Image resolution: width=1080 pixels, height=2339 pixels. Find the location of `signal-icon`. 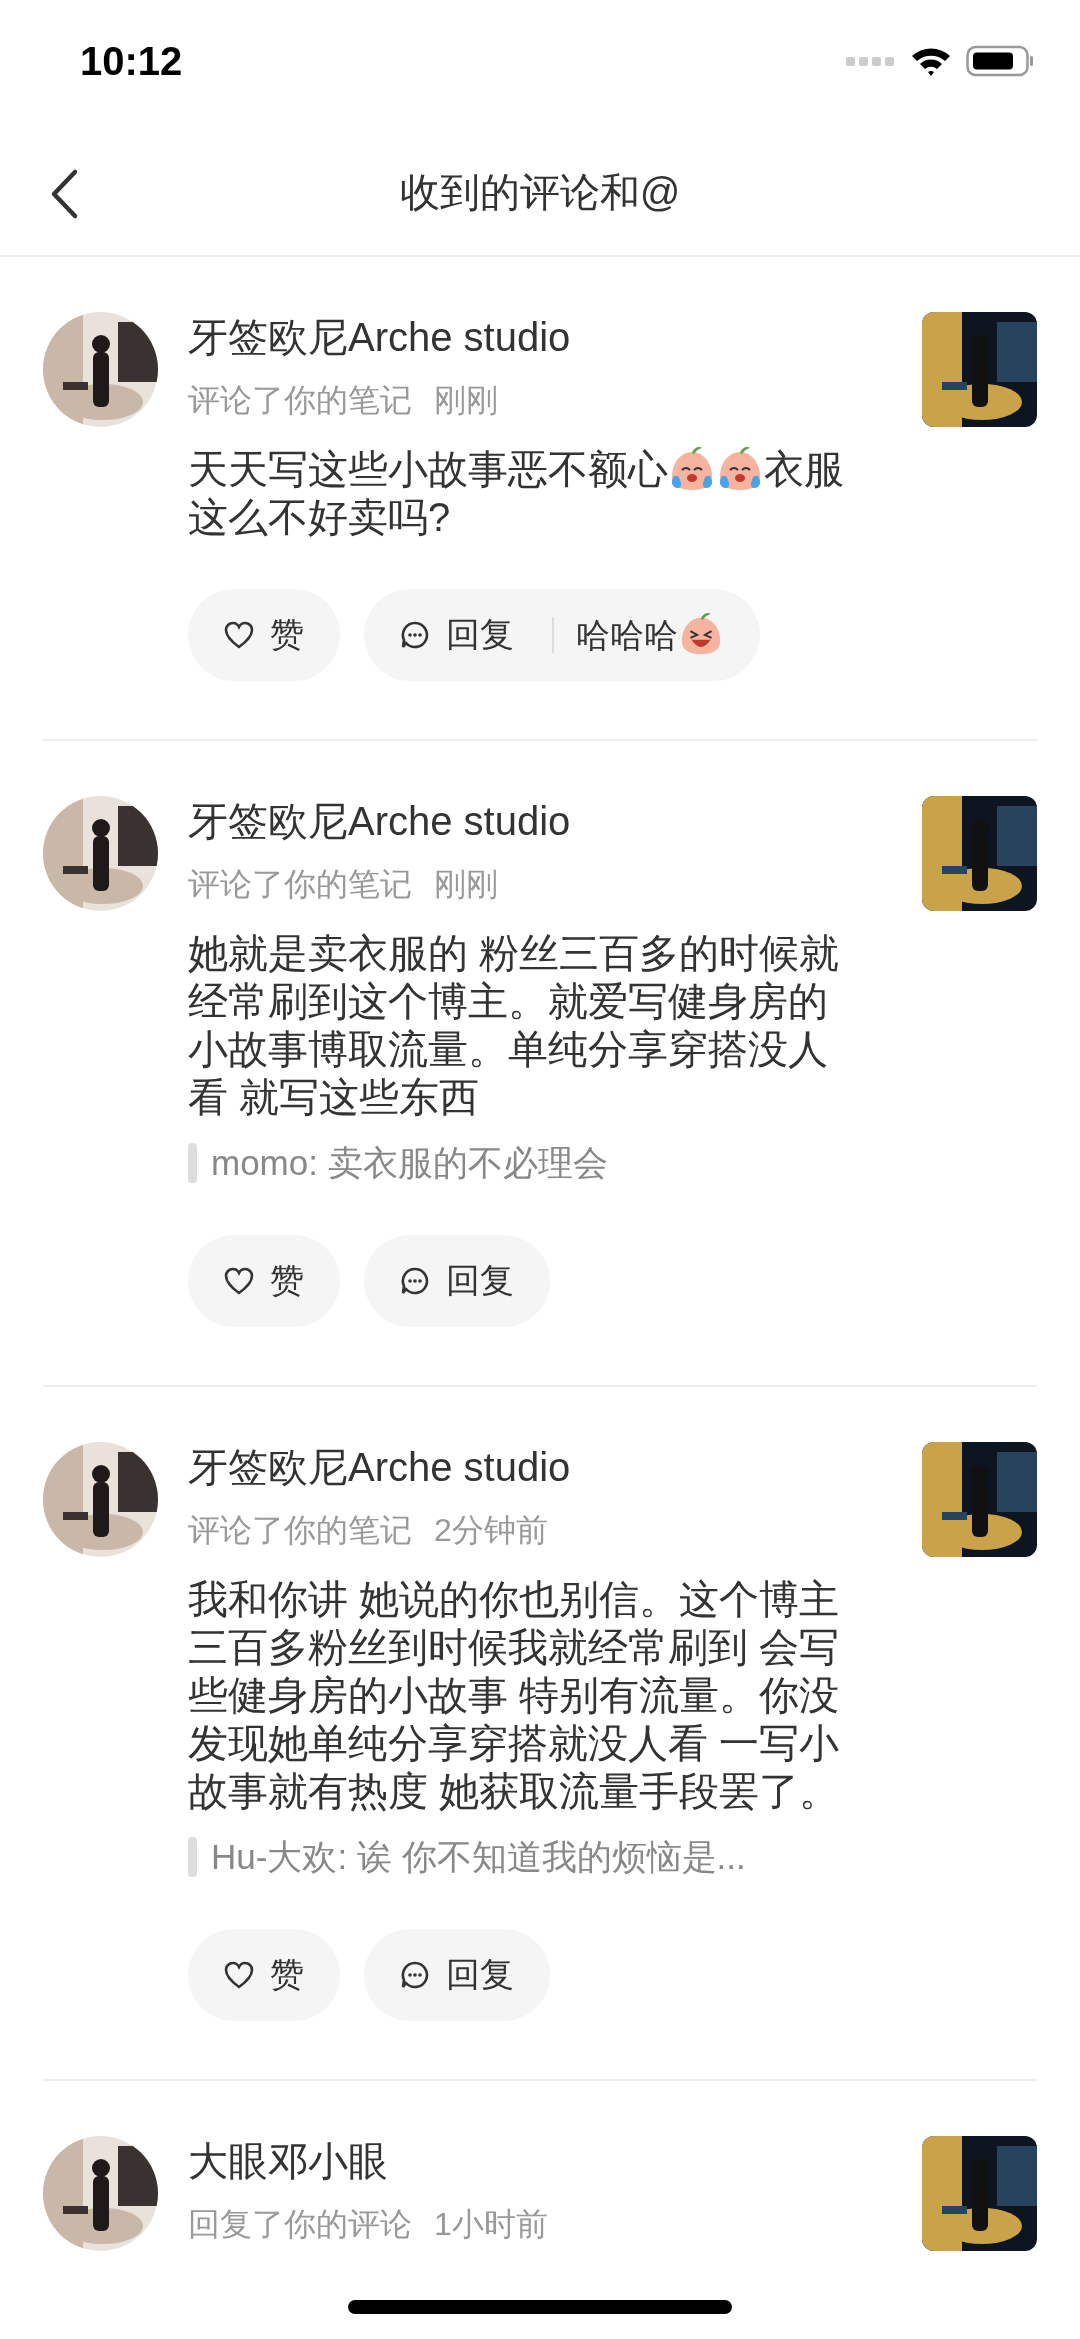

signal-icon is located at coordinates (871, 61).